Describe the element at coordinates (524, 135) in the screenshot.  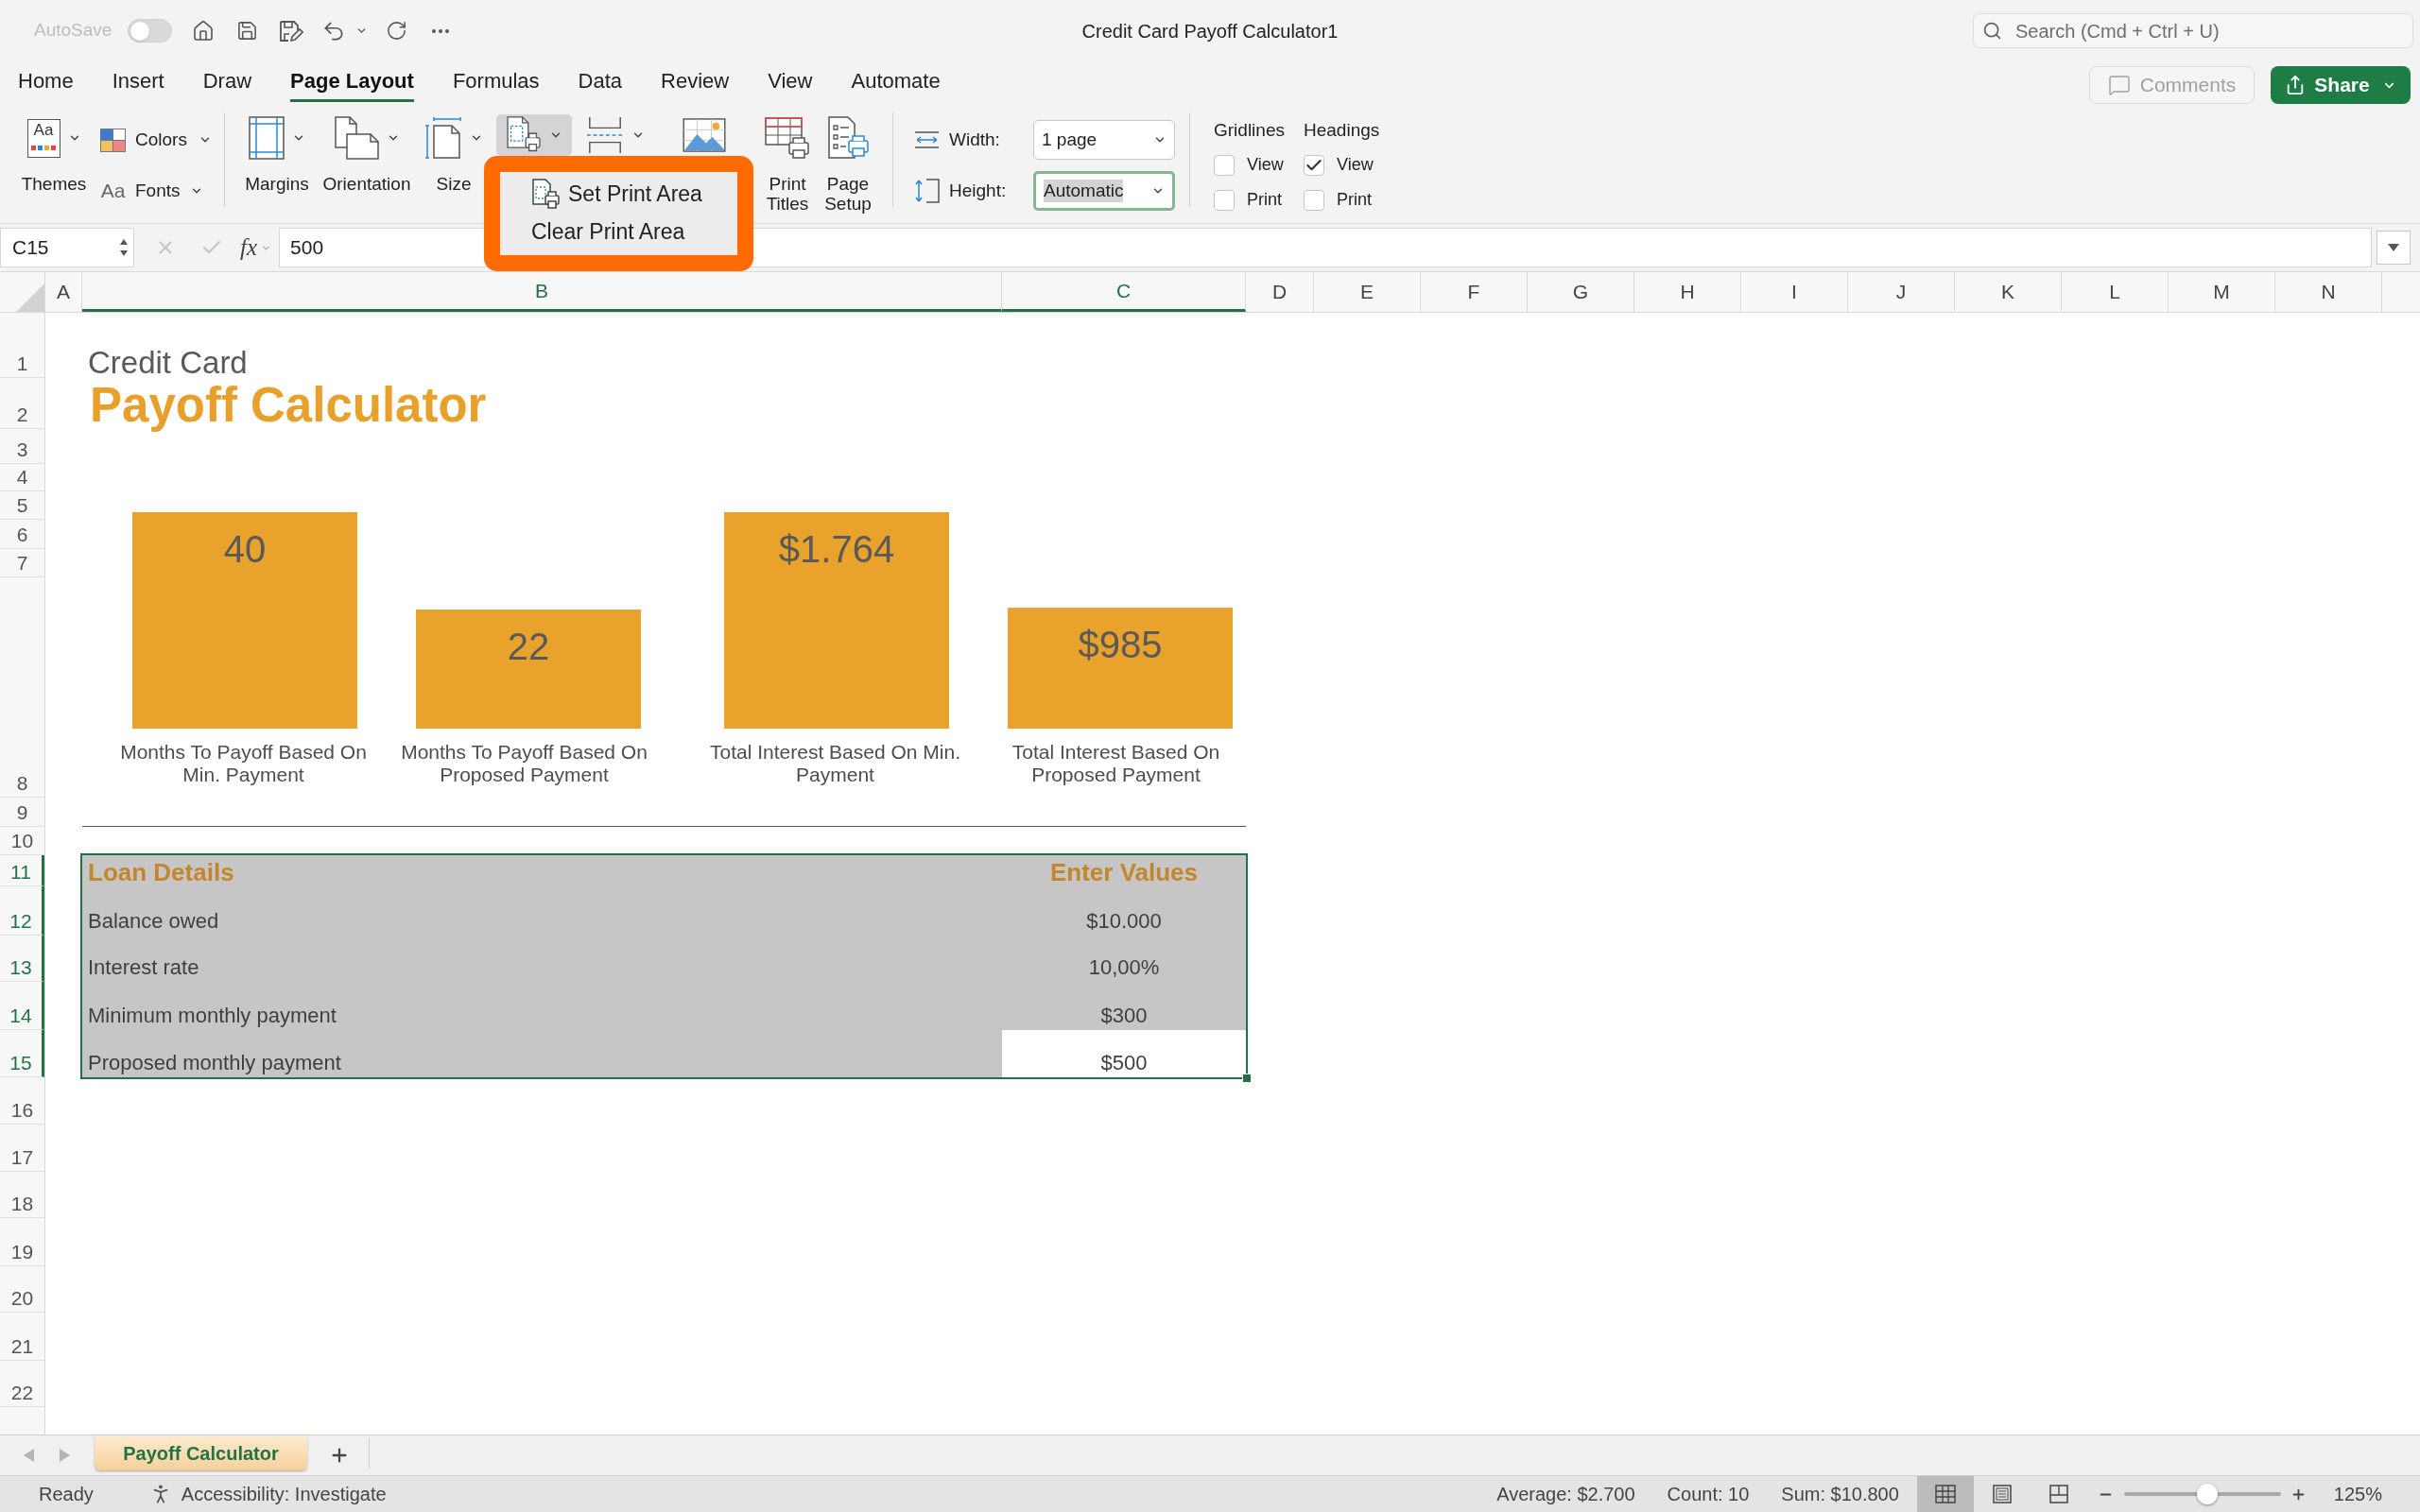
I see `print-area-icon` at that location.